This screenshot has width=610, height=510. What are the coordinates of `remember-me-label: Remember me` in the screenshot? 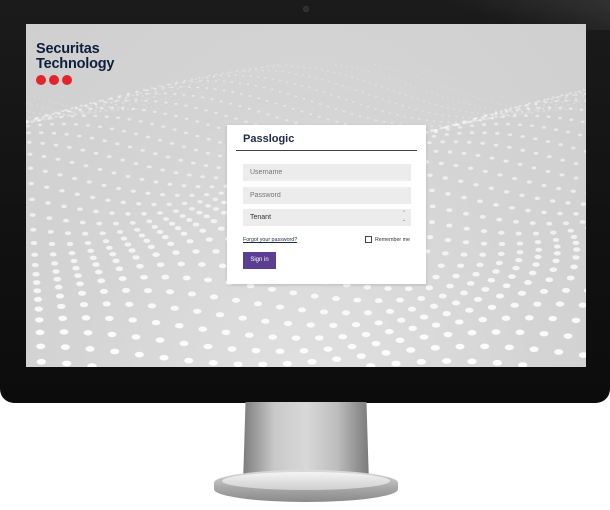 It's located at (392, 239).